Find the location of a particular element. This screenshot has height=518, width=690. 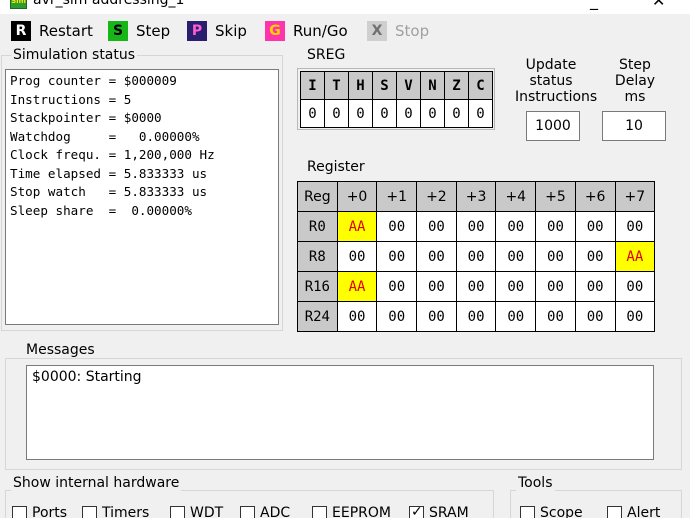

toolbar: R Restart S Step P Skip G Run/Go X Stop is located at coordinates (345, 31).